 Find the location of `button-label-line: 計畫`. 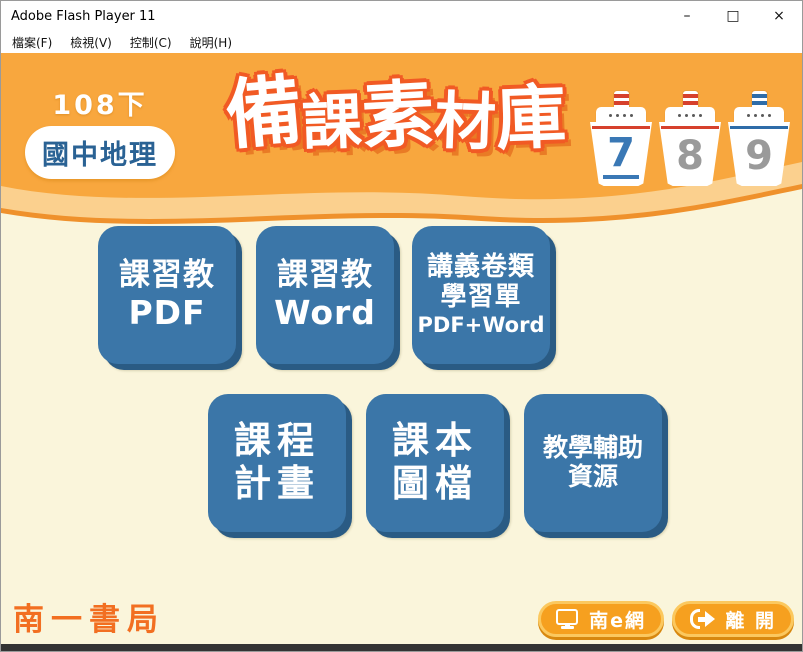

button-label-line: 計畫 is located at coordinates (277, 483).